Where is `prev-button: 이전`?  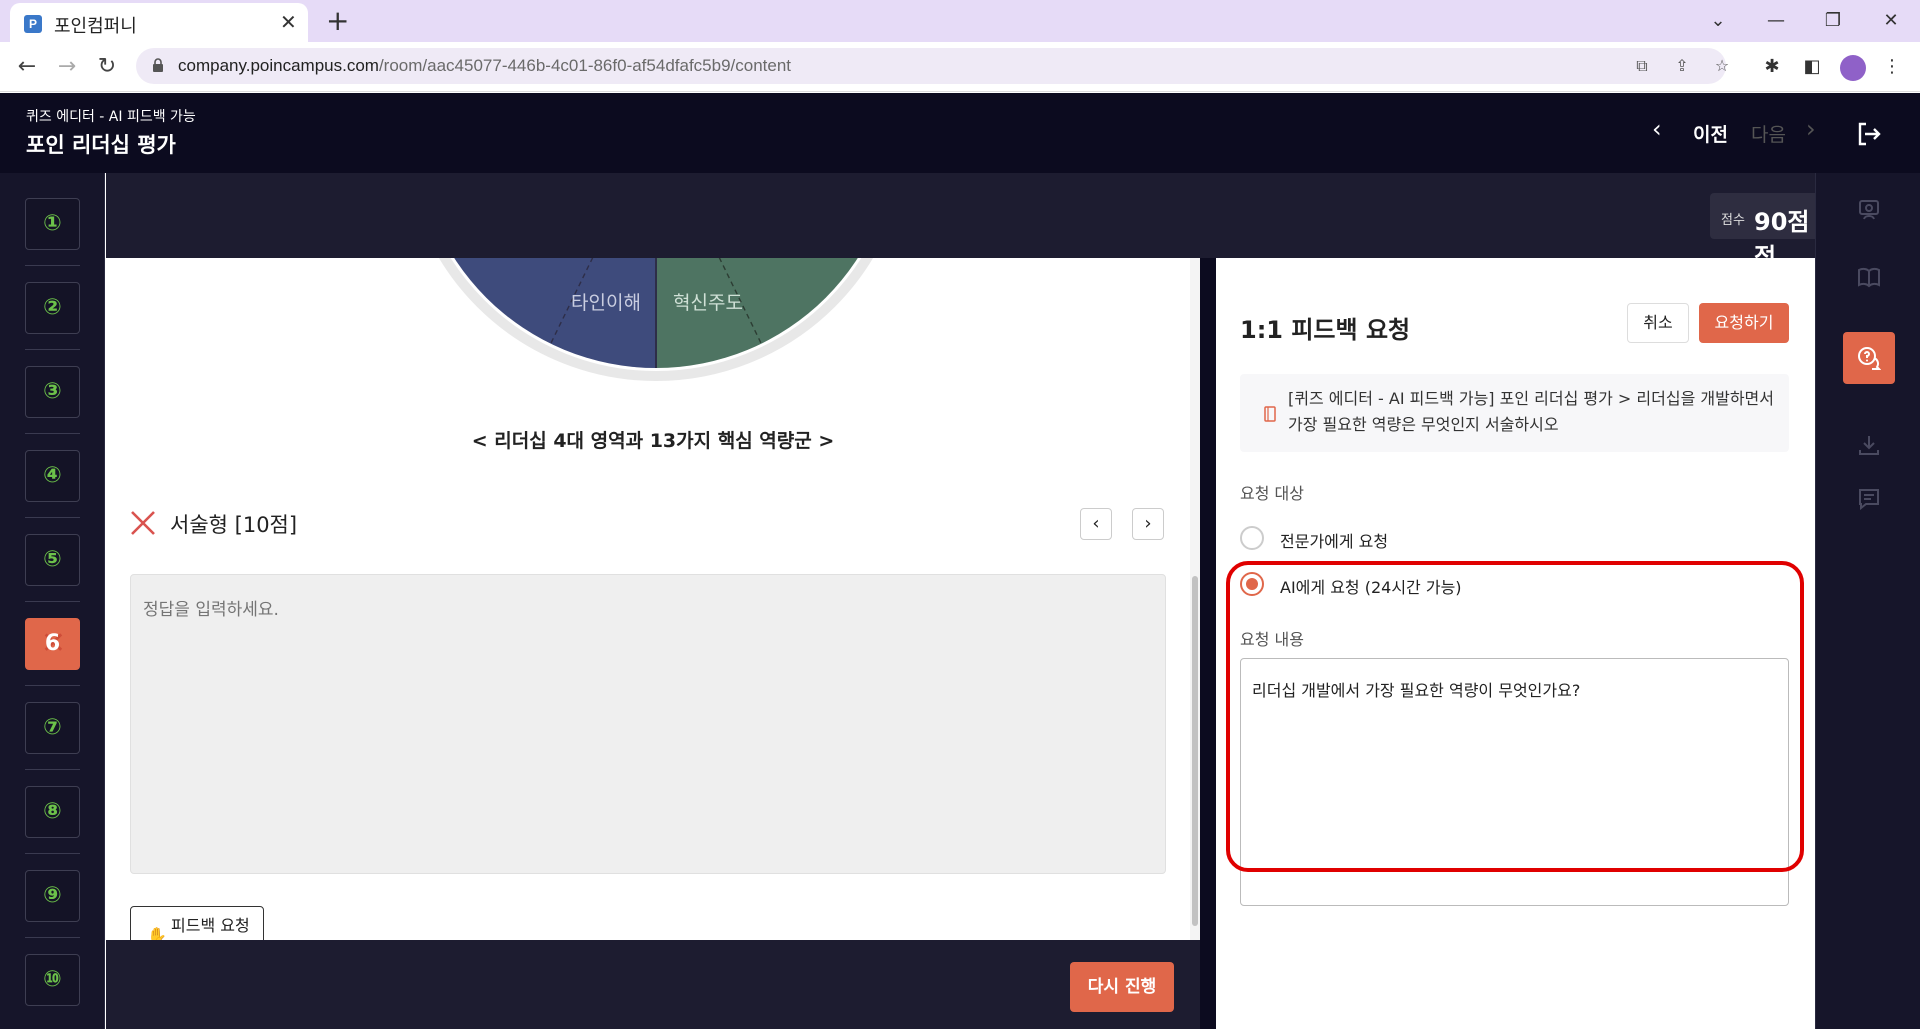 prev-button: 이전 is located at coordinates (1710, 133).